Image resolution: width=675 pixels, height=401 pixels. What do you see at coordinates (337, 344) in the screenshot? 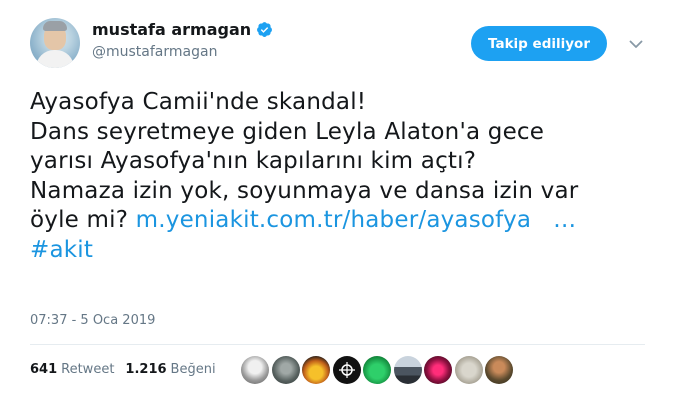
I see `divider` at bounding box center [337, 344].